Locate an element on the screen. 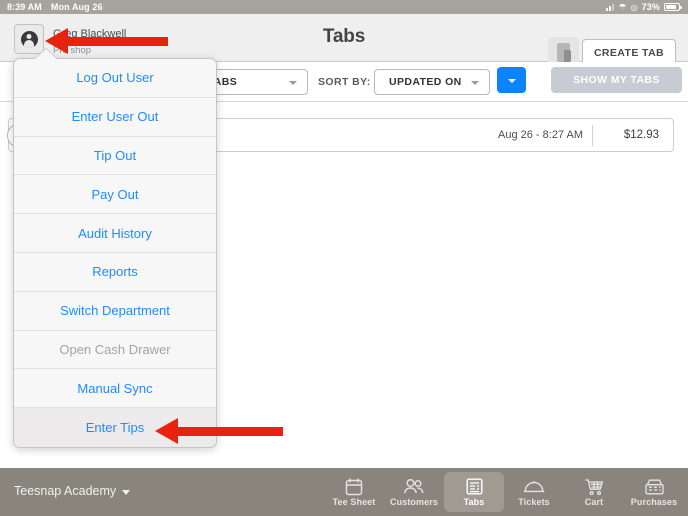  nav-item-tickets: Tickets is located at coordinates (534, 492).